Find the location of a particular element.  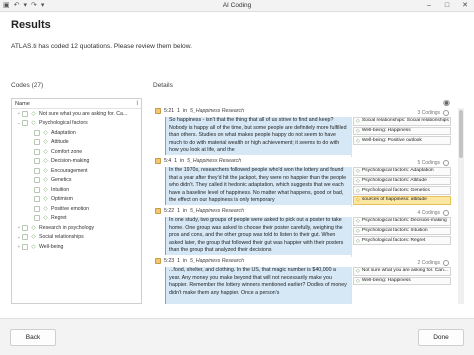

tree-item: ◇ Genetics is located at coordinates (76, 181).